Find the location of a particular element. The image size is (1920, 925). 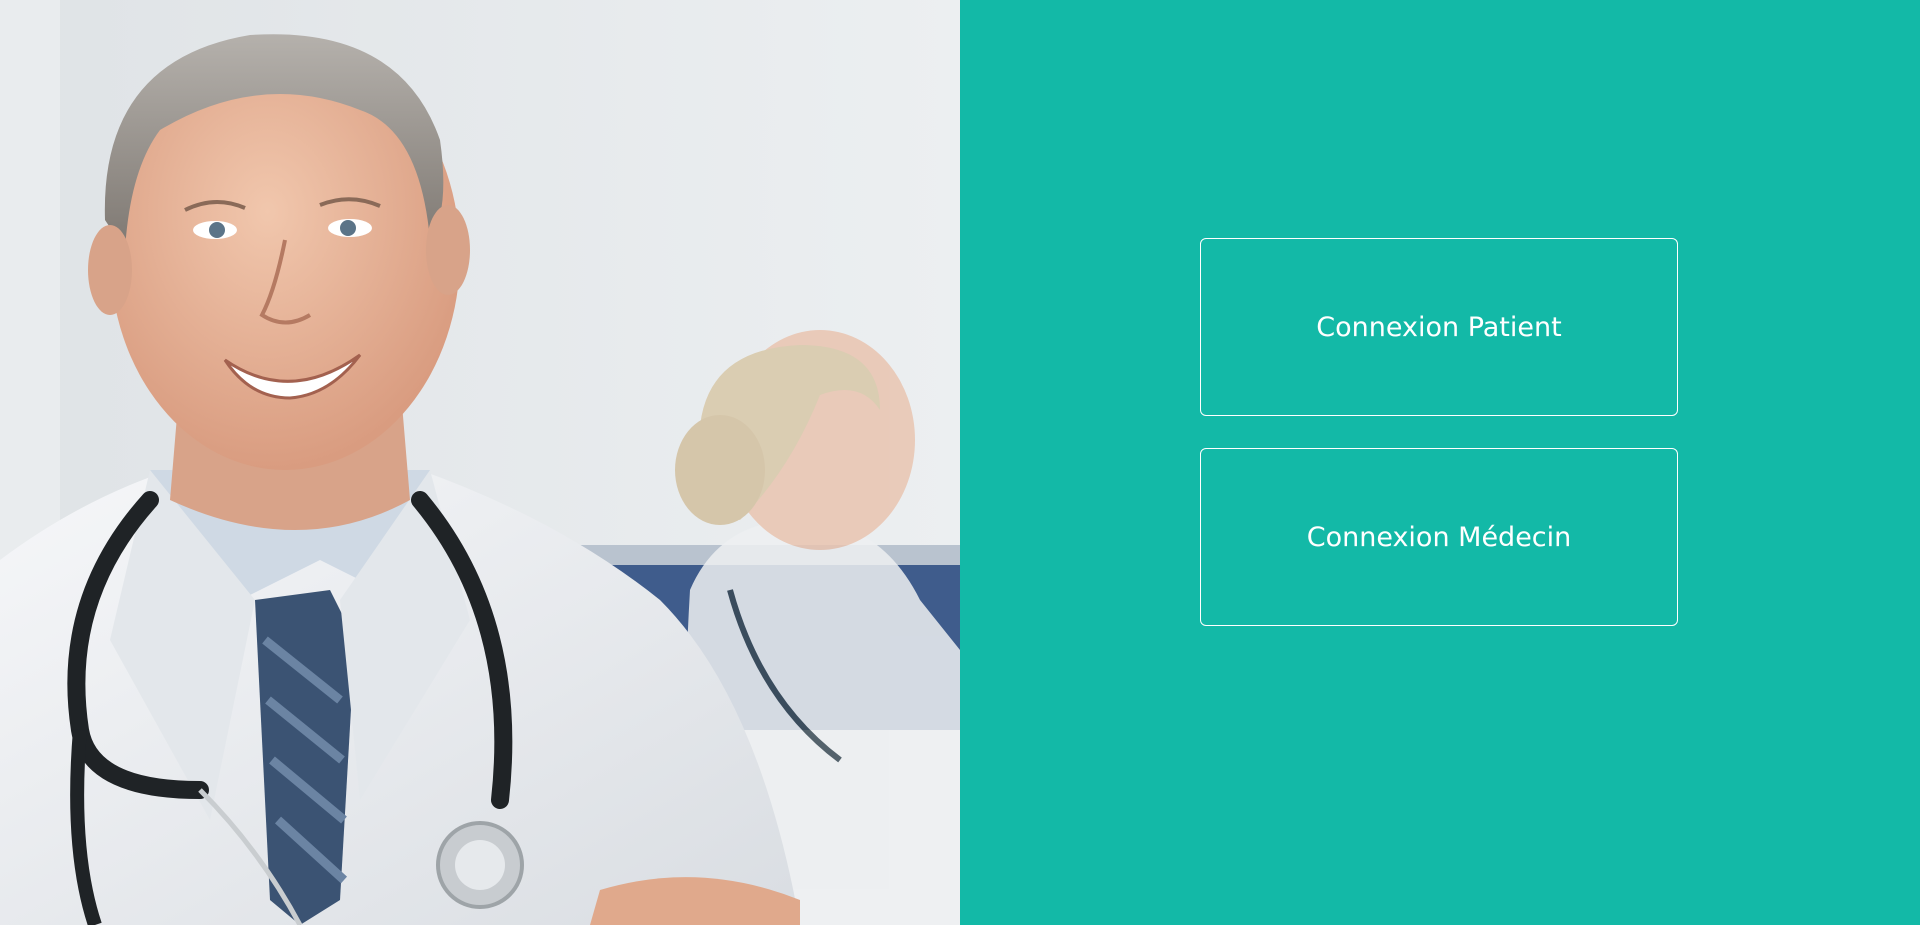

patient-login-button: Connexion Patient is located at coordinates (1439, 327).